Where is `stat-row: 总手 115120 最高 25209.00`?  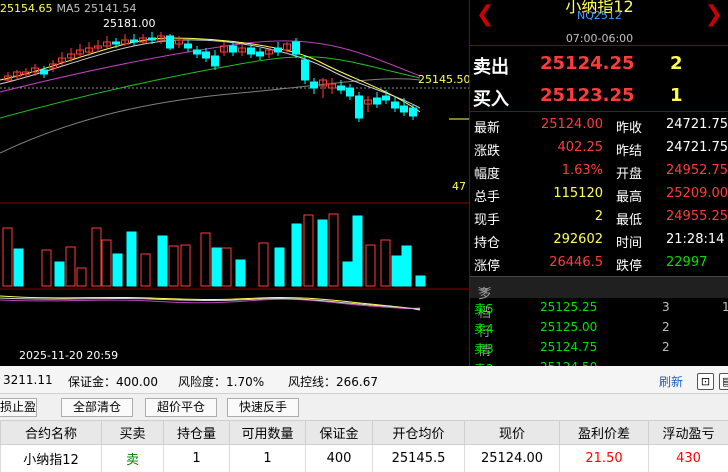
stat-row: 总手 115120 最高 25209.00 is located at coordinates (599, 194).